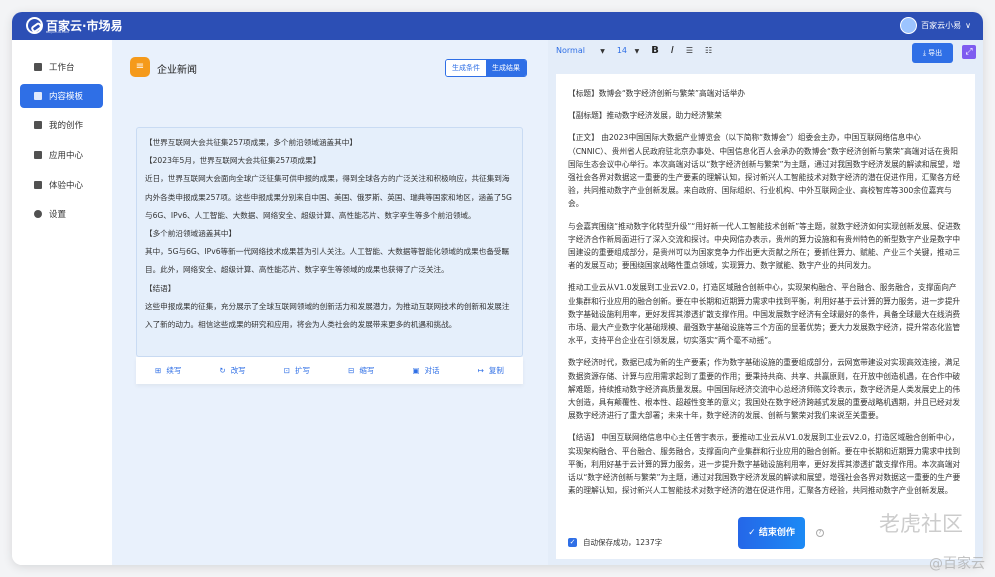  What do you see at coordinates (66, 97) in the screenshot?
I see `label: 内容模板` at bounding box center [66, 97].